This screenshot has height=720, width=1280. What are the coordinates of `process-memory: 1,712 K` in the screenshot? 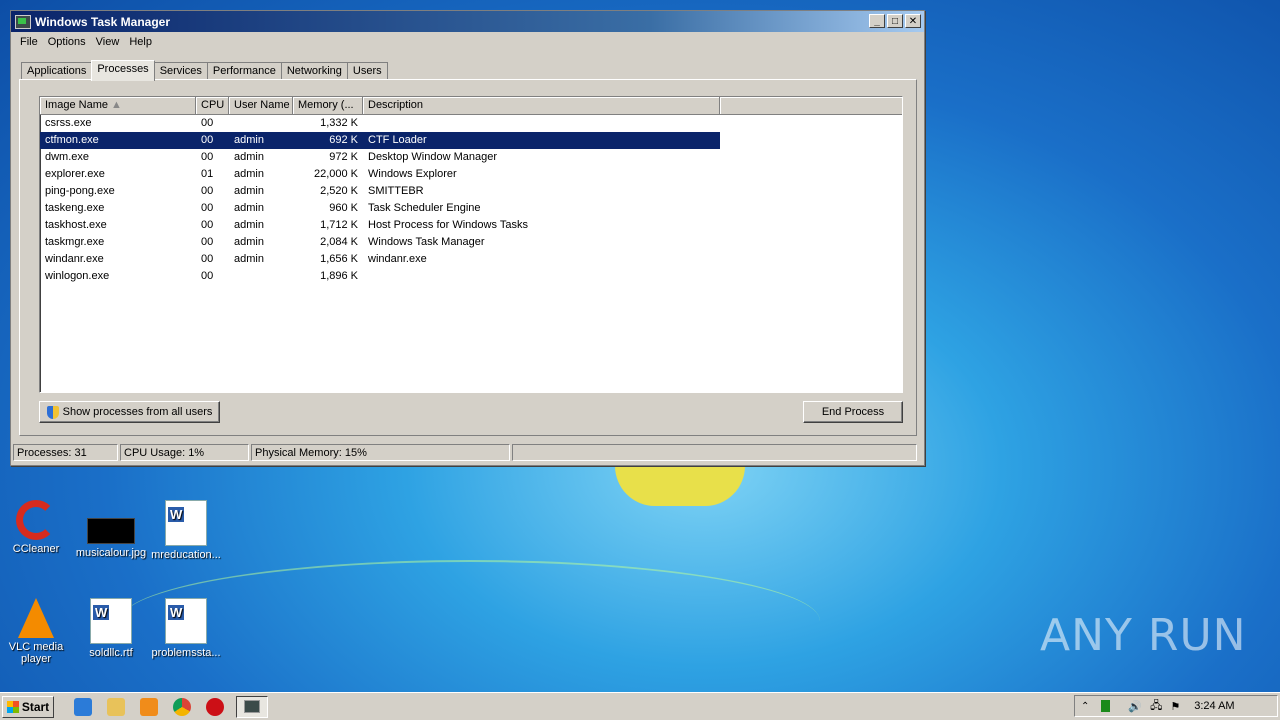 It's located at (339, 225).